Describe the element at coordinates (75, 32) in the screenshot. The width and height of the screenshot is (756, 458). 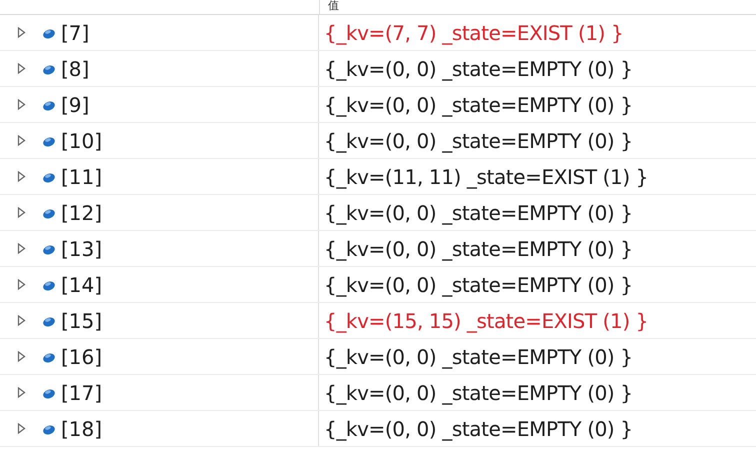
I see `variable-name: [7]` at that location.